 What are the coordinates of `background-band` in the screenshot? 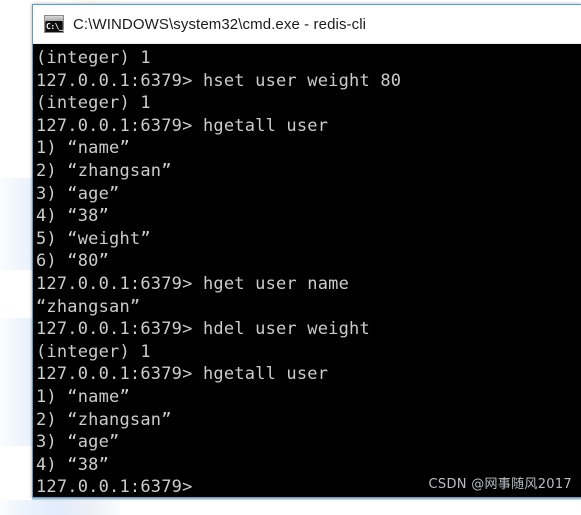 It's located at (60, 507).